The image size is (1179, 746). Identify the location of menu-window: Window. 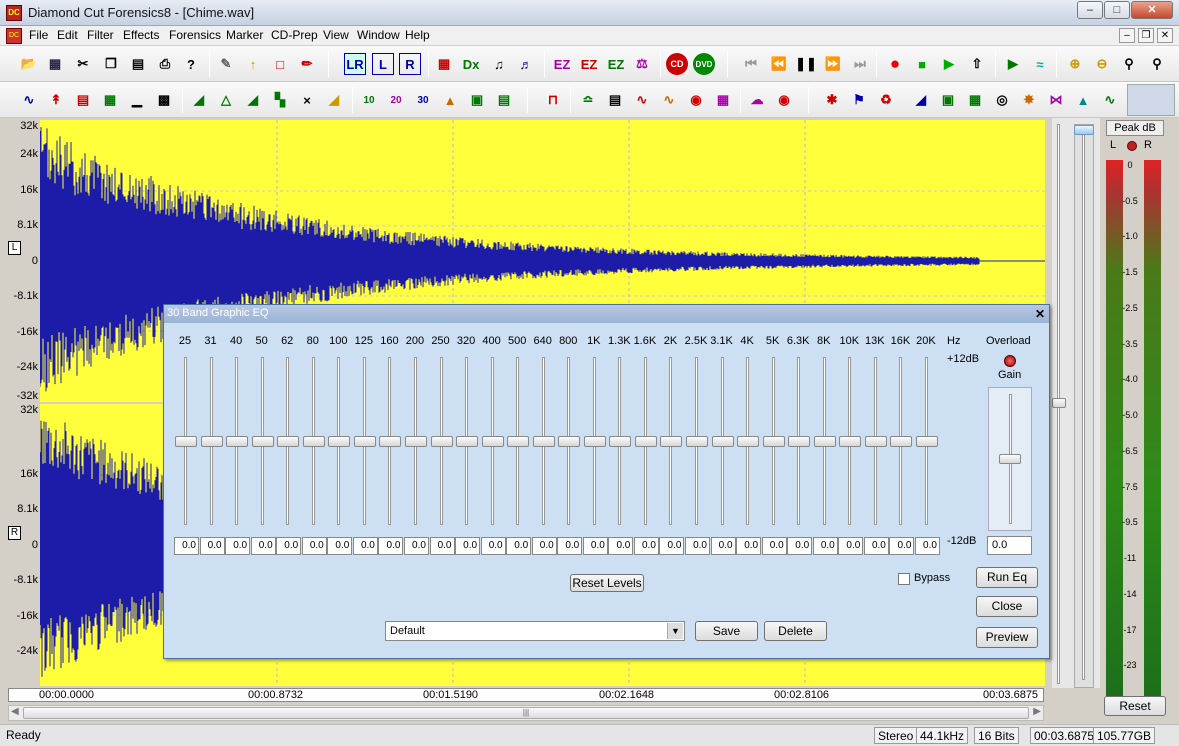
(378, 35).